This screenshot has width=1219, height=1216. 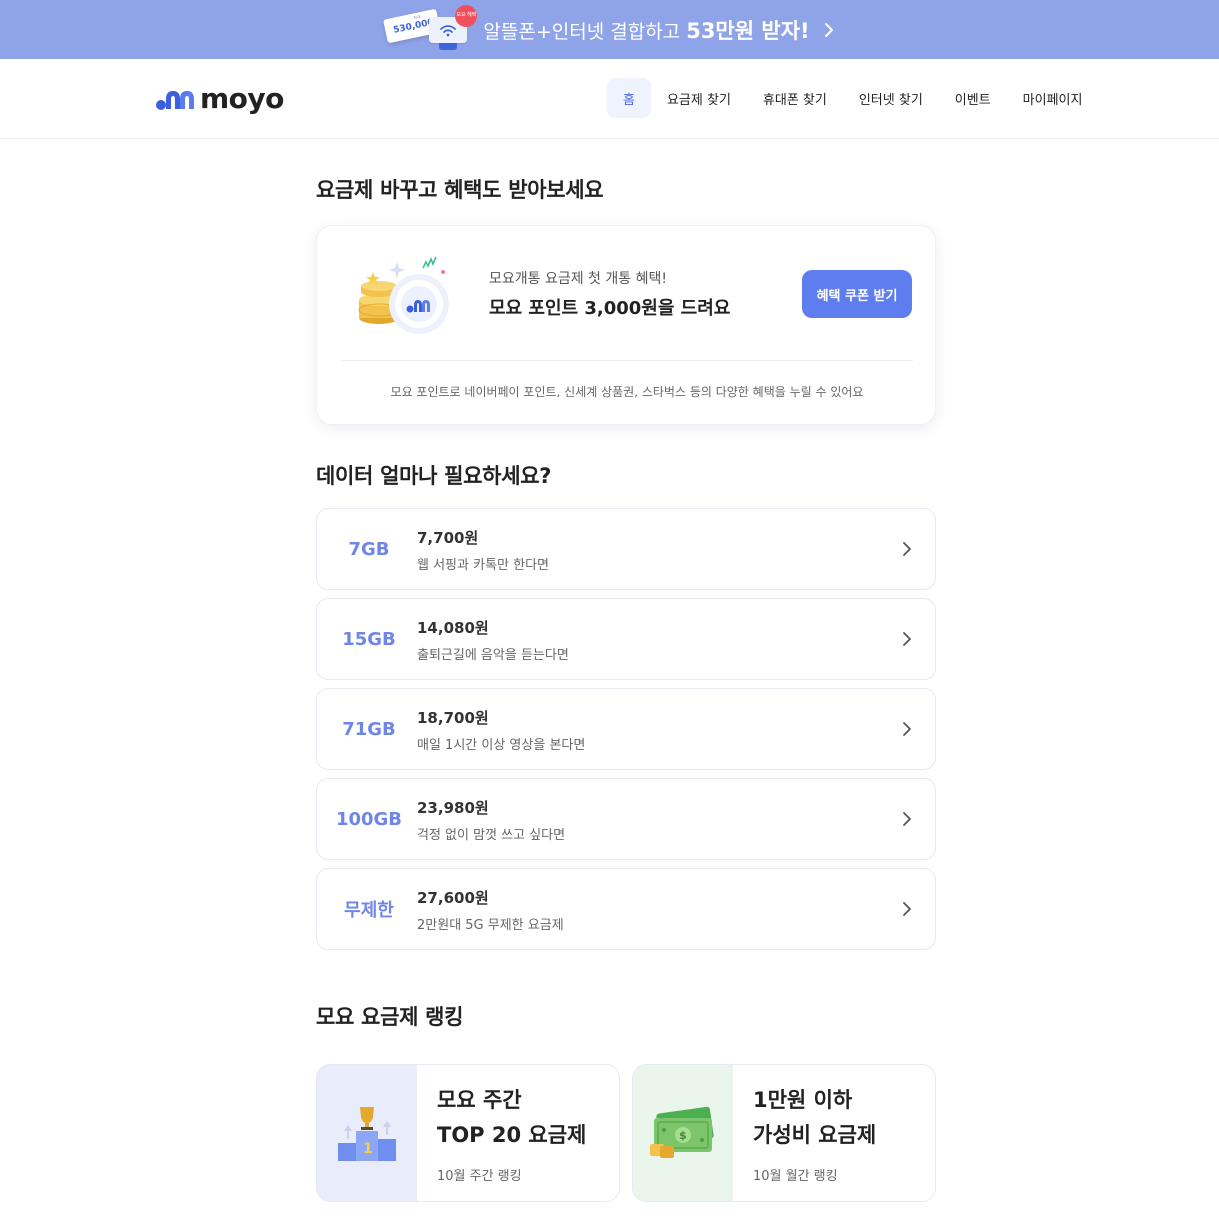 I want to click on rank-art-panel: 1, so click(x=367, y=1133).